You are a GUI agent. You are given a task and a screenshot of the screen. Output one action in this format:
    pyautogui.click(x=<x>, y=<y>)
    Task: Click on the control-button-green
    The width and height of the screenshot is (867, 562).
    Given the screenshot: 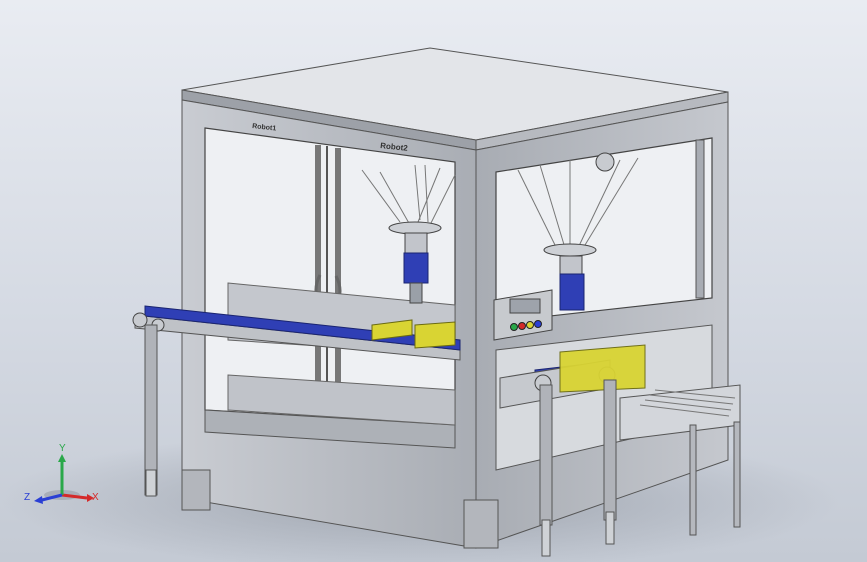 What is the action you would take?
    pyautogui.click(x=514, y=327)
    